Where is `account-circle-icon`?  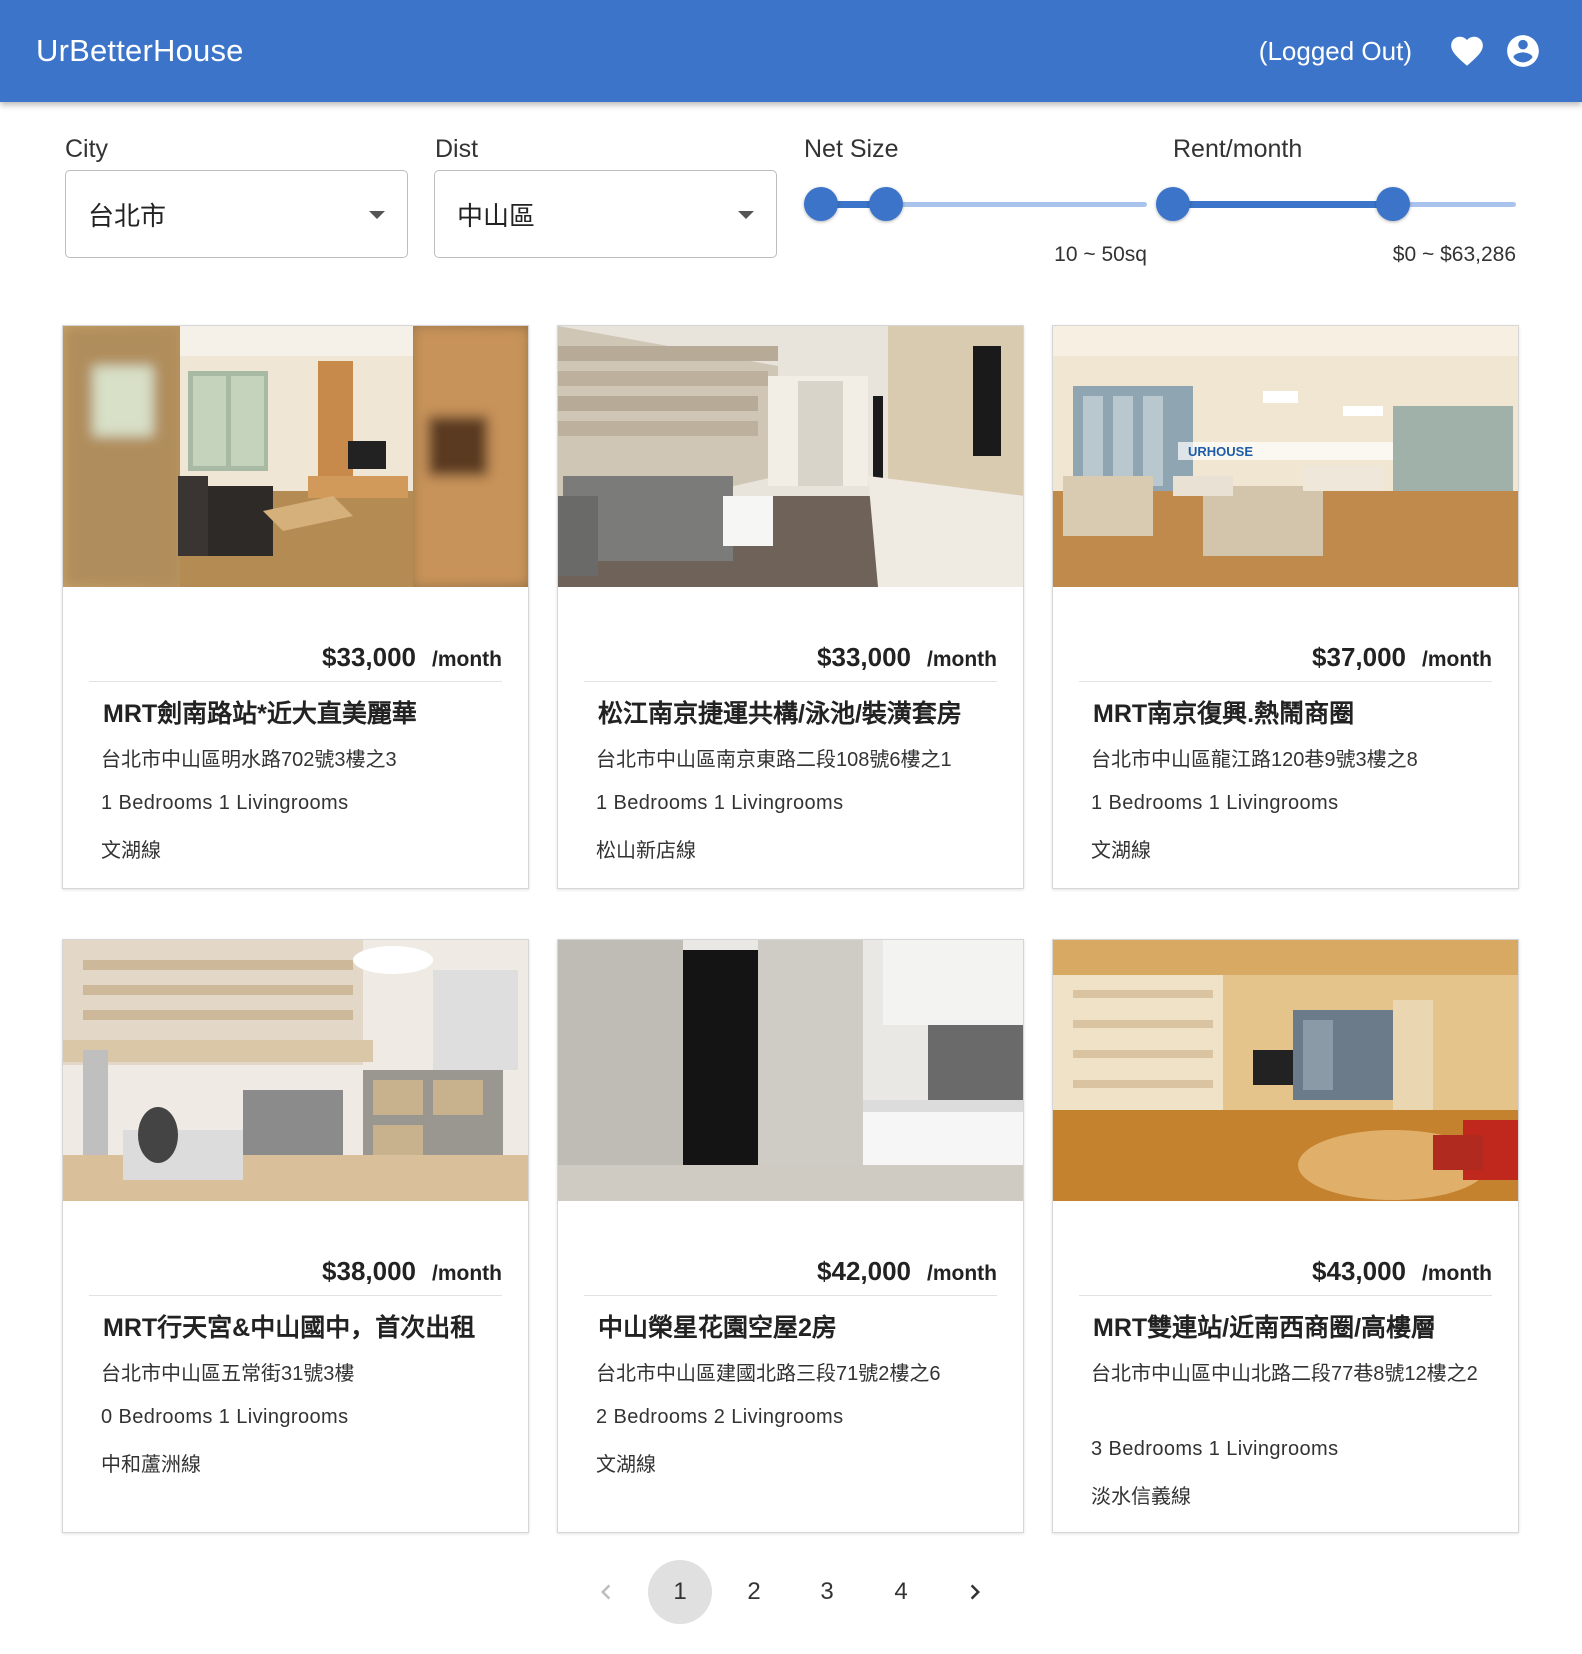
account-circle-icon is located at coordinates (1523, 51).